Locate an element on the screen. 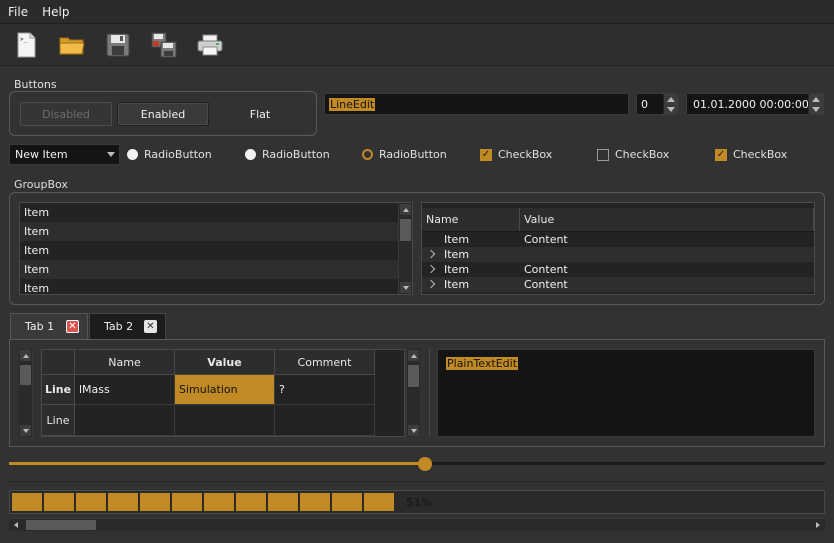  tree-header-name: Name is located at coordinates (471, 219).